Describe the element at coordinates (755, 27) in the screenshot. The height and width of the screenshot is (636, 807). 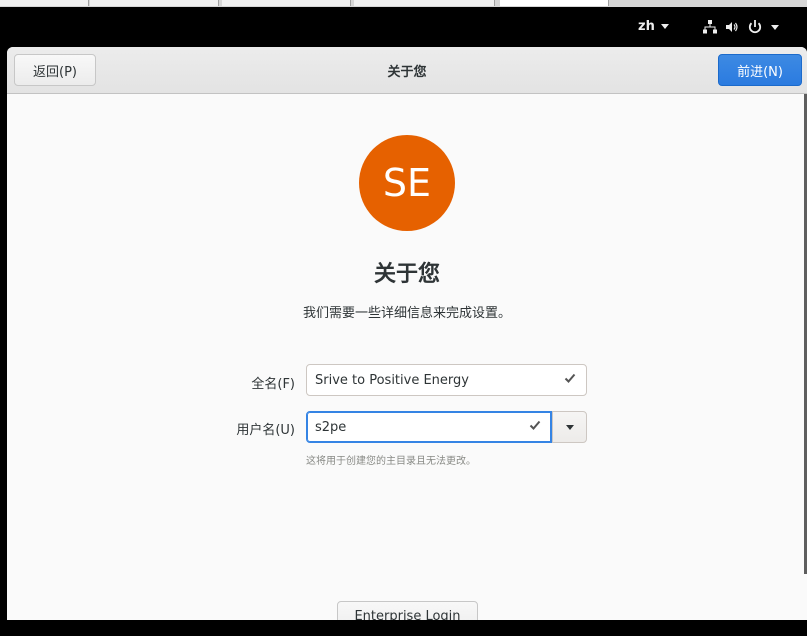
I see `power-icon` at that location.